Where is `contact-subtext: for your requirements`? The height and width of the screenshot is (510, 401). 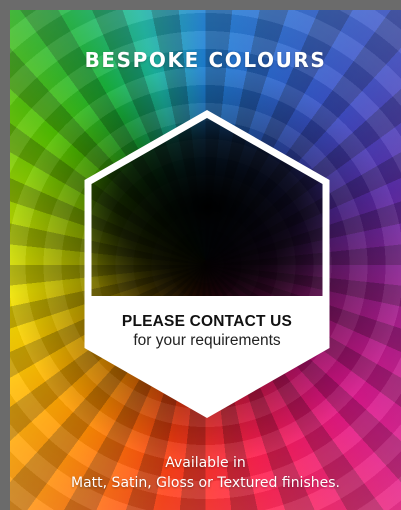 contact-subtext: for your requirements is located at coordinates (207, 340).